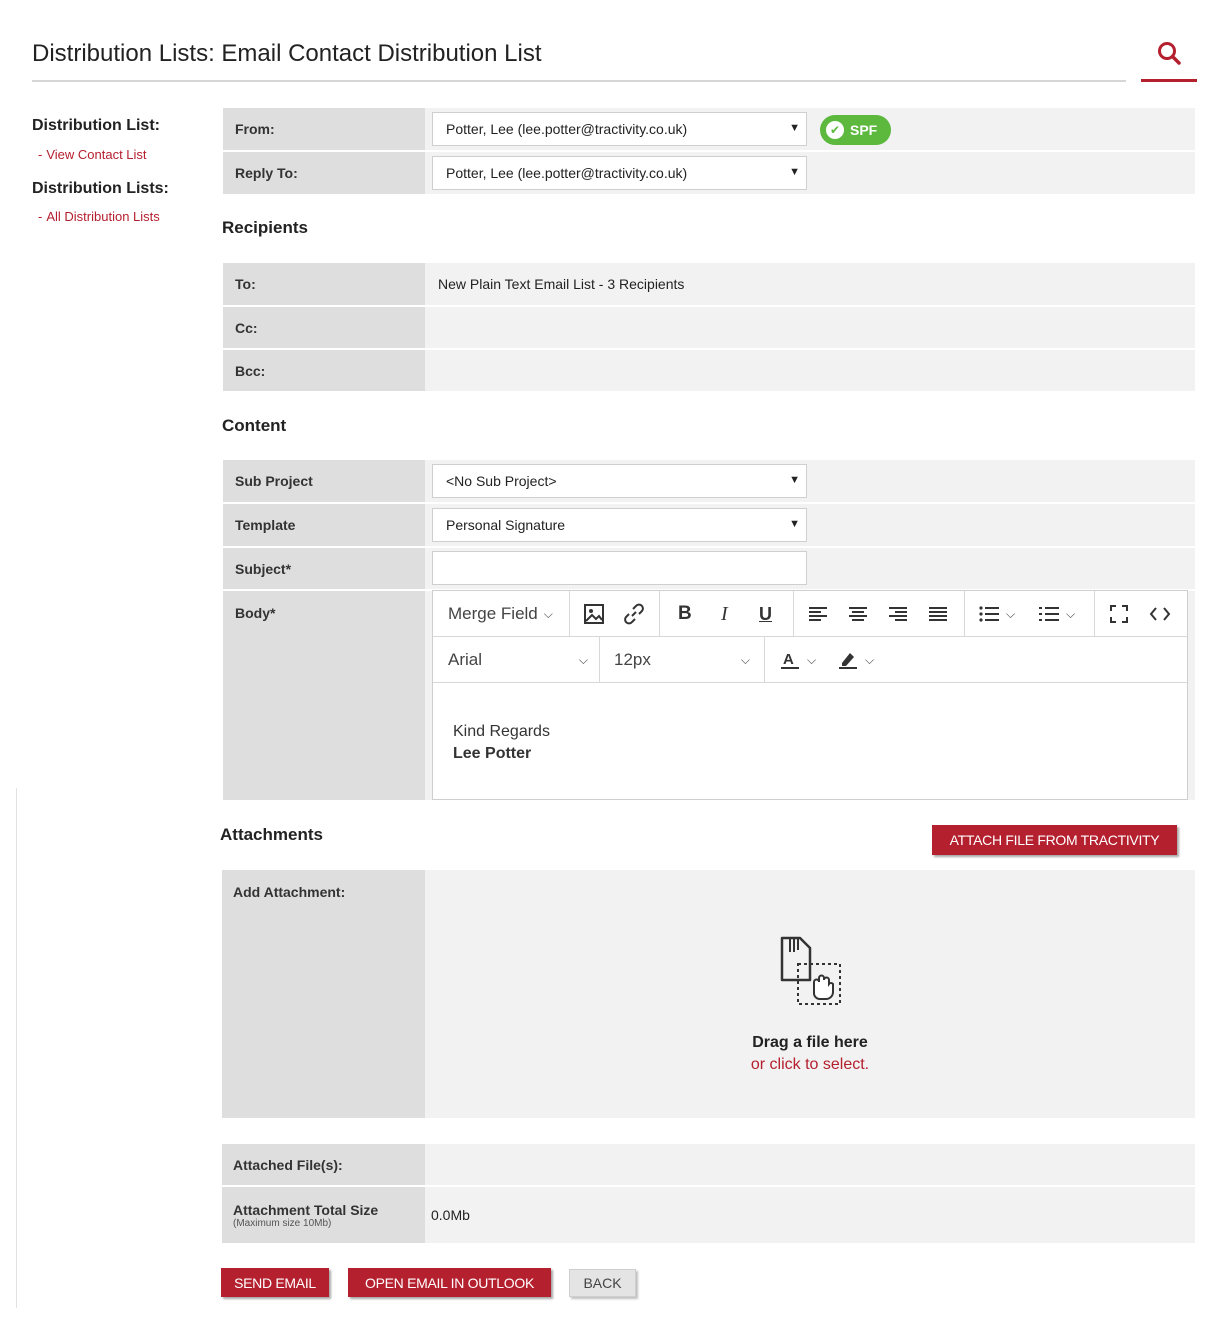  Describe the element at coordinates (724, 614) in the screenshot. I see `italic-icon: I` at that location.